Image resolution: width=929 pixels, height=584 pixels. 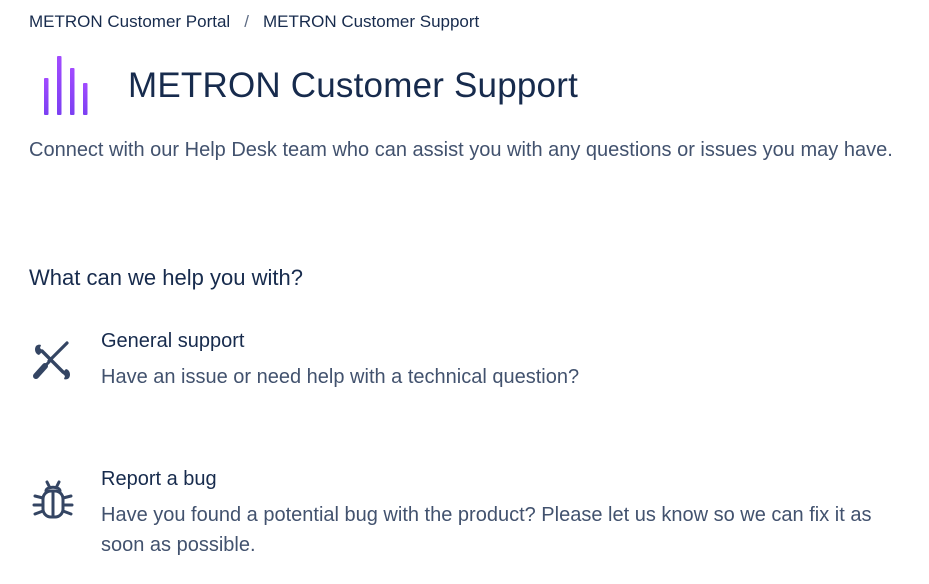 I want to click on request-type-title: General support, so click(x=173, y=341).